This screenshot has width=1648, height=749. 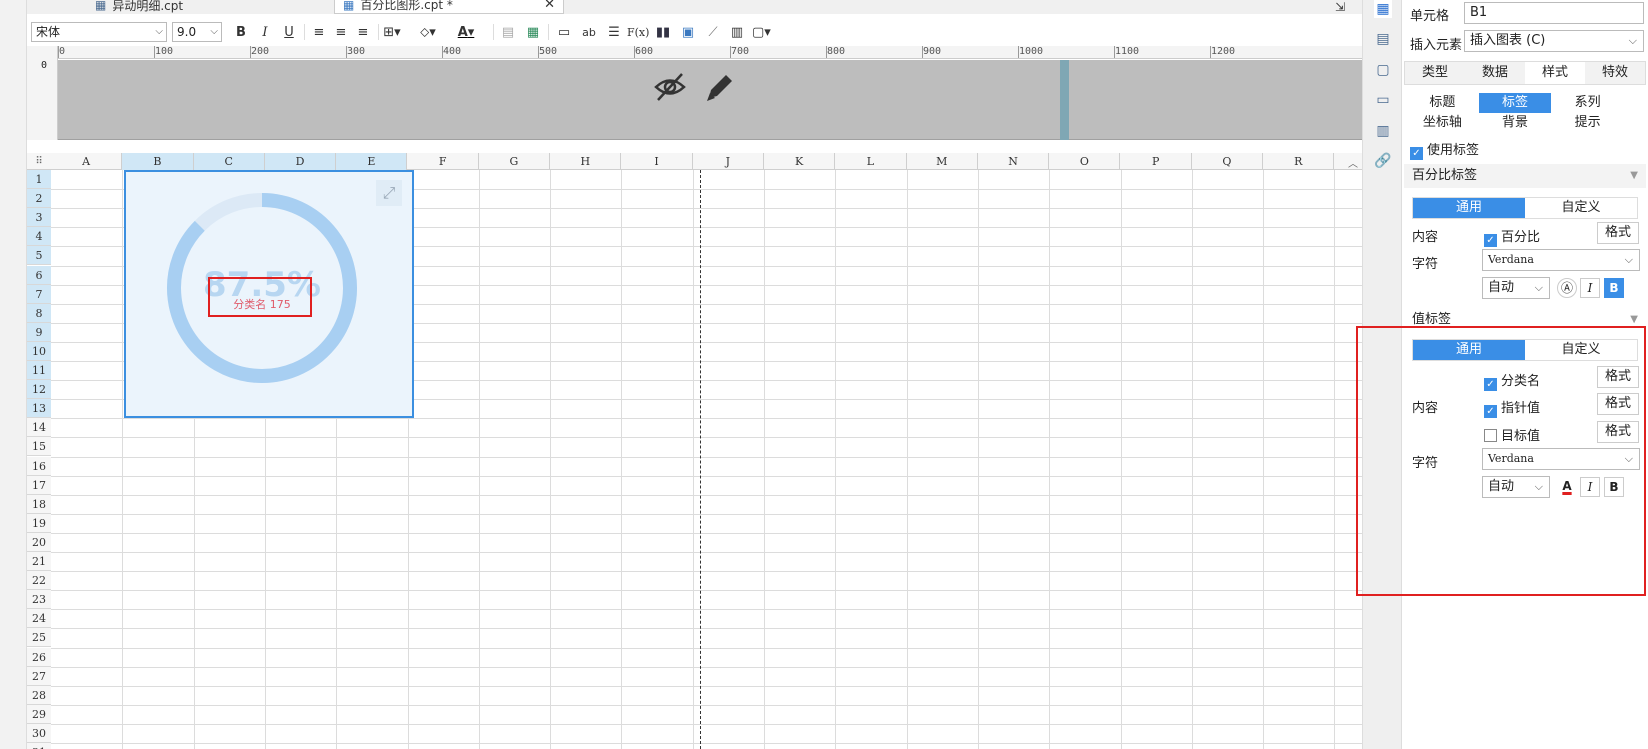 I want to click on column-header-d: D, so click(x=300, y=161).